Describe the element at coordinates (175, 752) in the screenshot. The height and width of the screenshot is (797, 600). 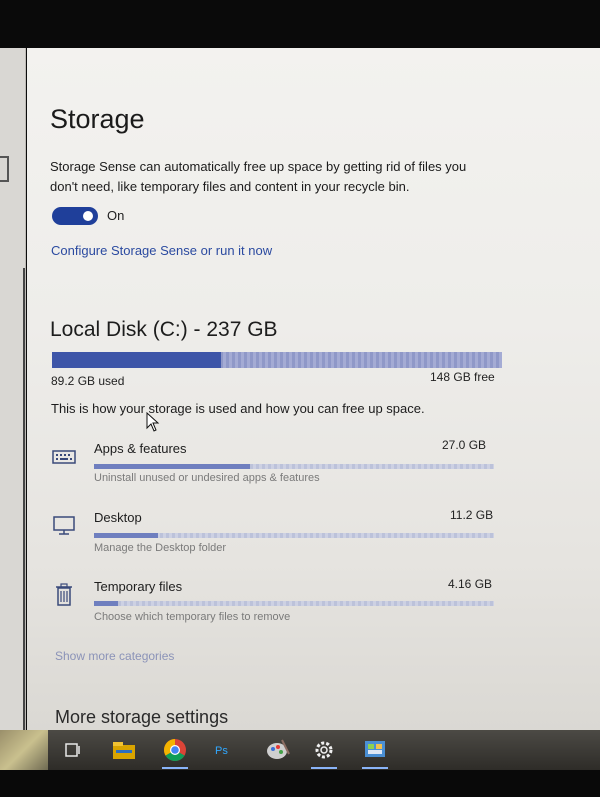
I see `chrome-icon` at that location.